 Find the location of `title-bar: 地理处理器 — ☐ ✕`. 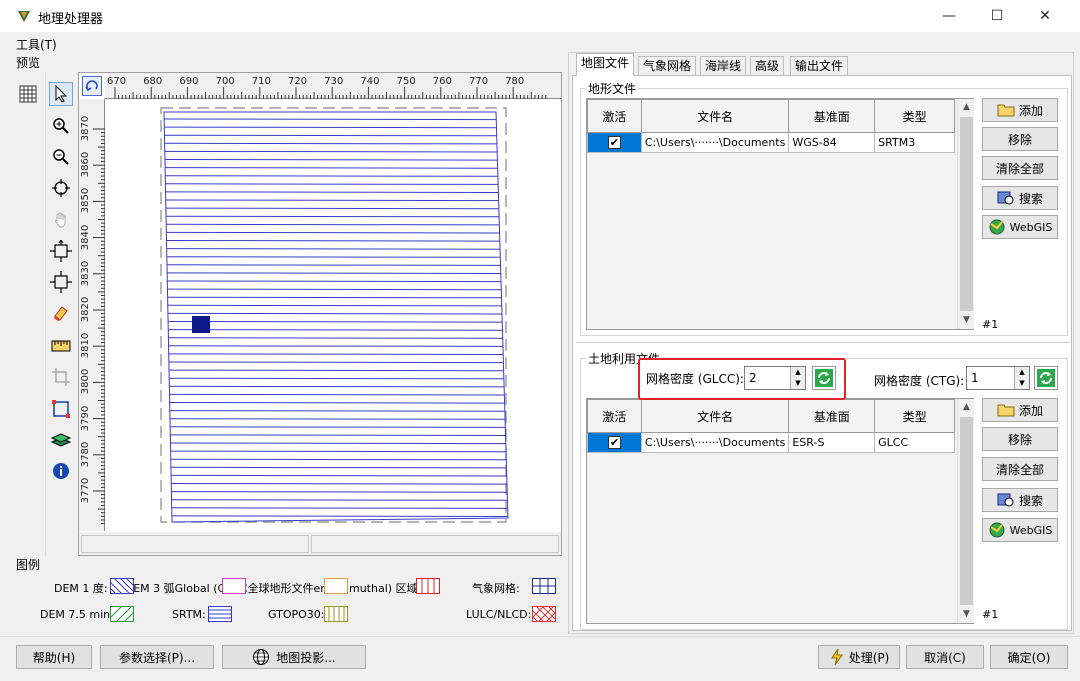

title-bar: 地理处理器 — ☐ ✕ is located at coordinates (540, 16).